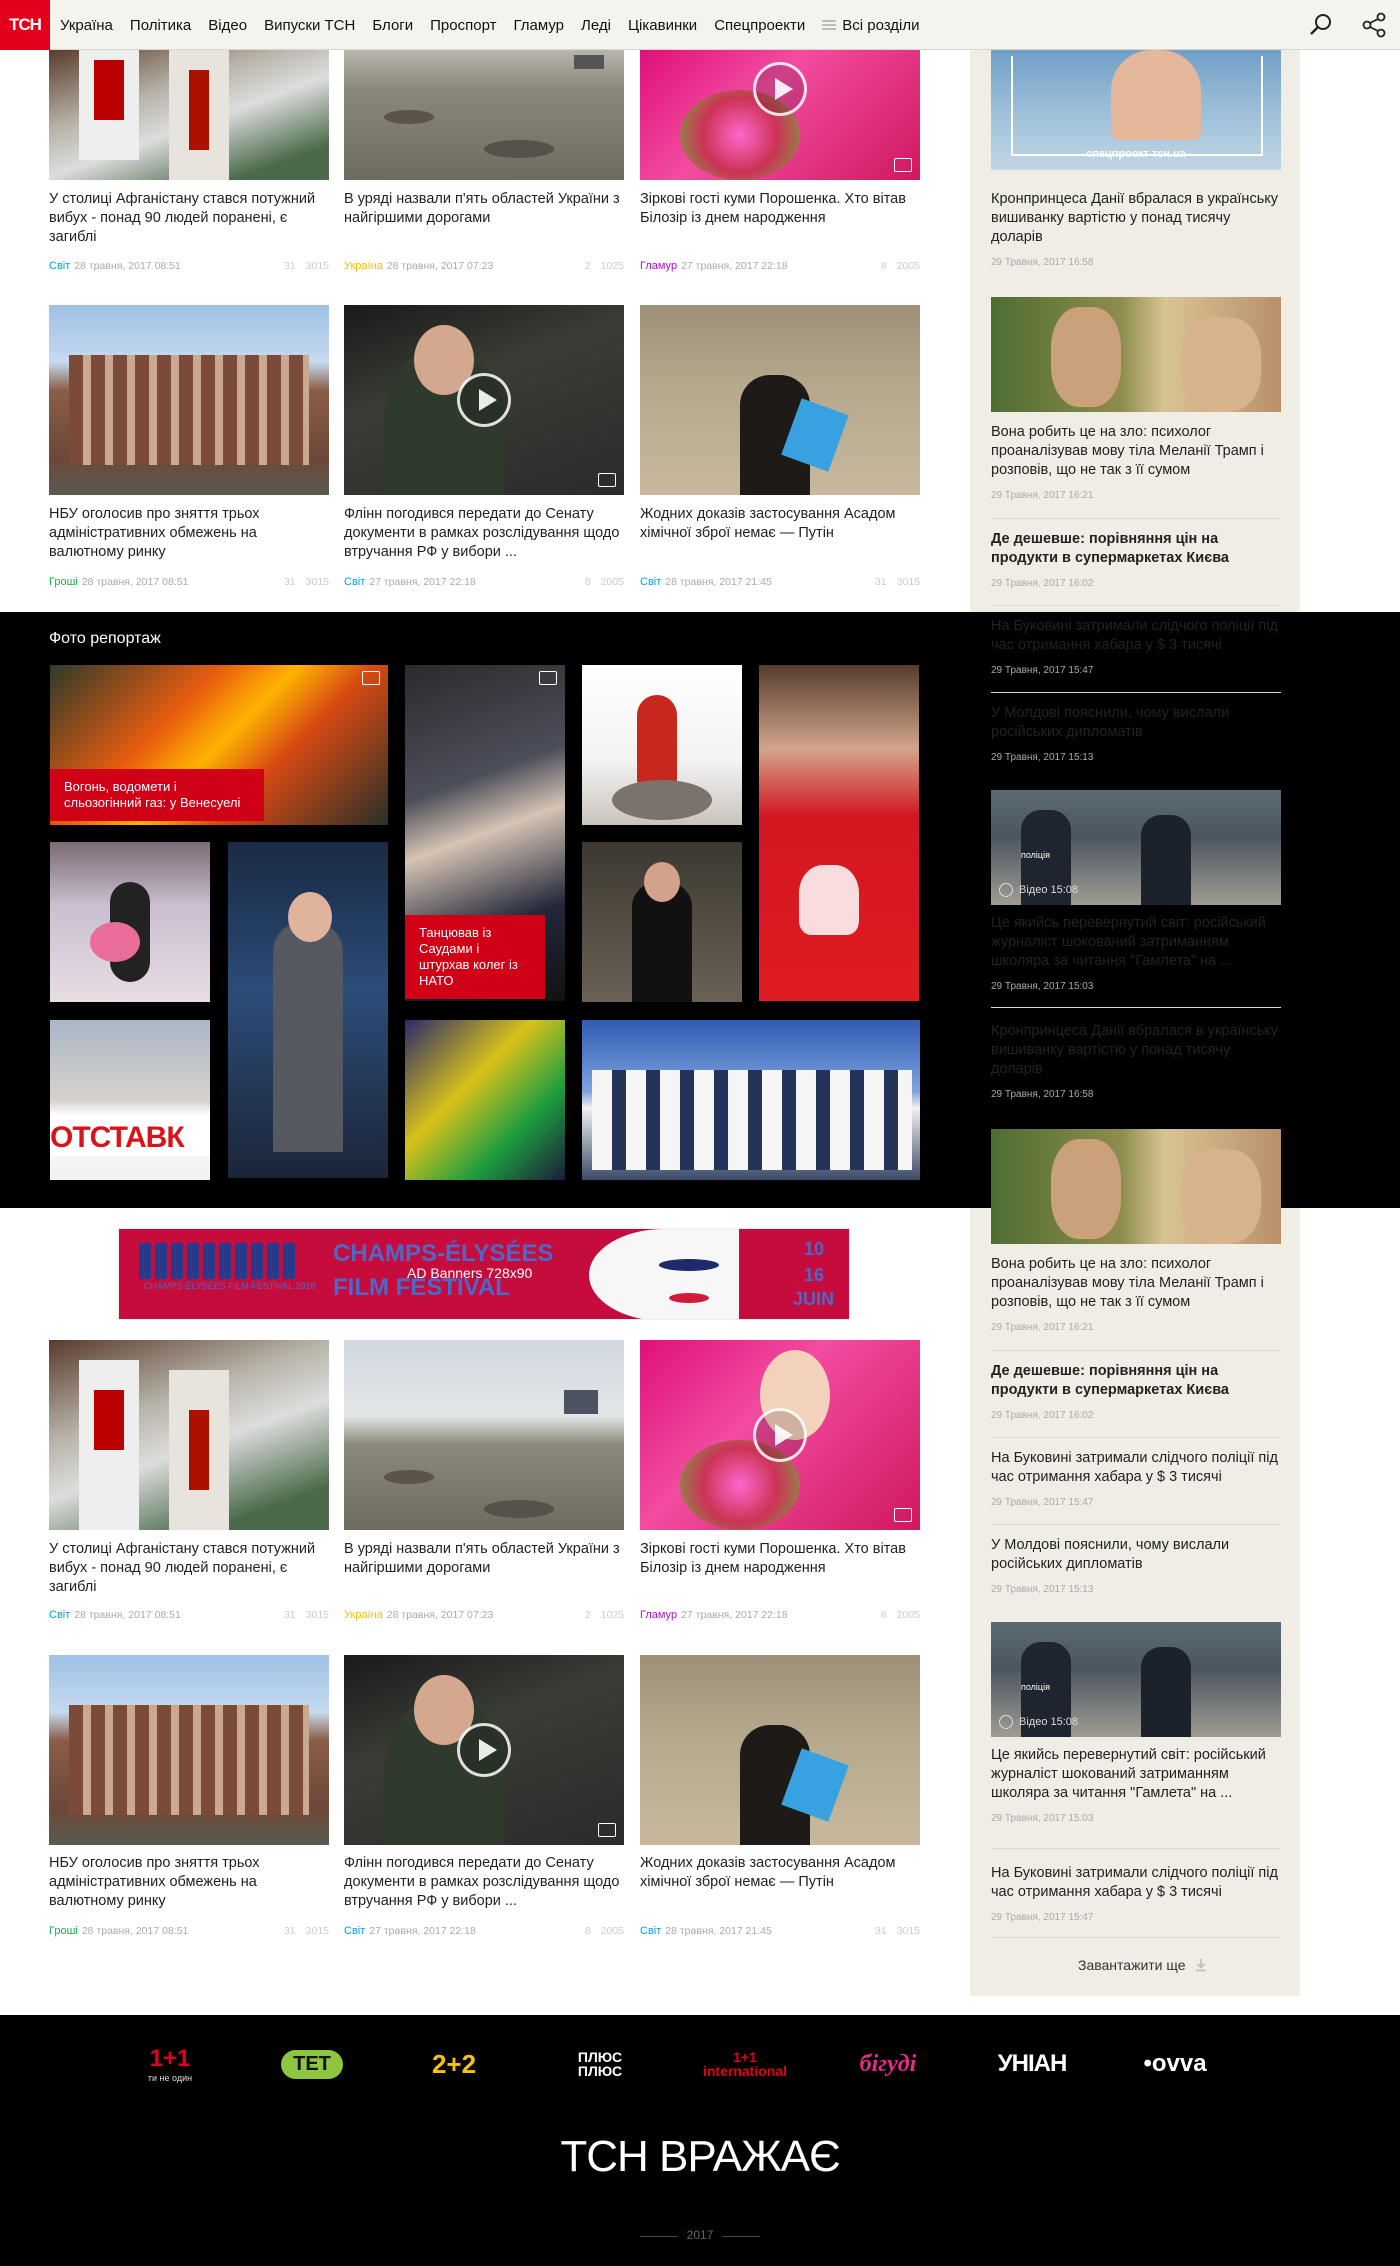 This screenshot has width=1400, height=2266. Describe the element at coordinates (1032, 2064) in the screenshot. I see `channel-logo-unian: УНІАН` at that location.